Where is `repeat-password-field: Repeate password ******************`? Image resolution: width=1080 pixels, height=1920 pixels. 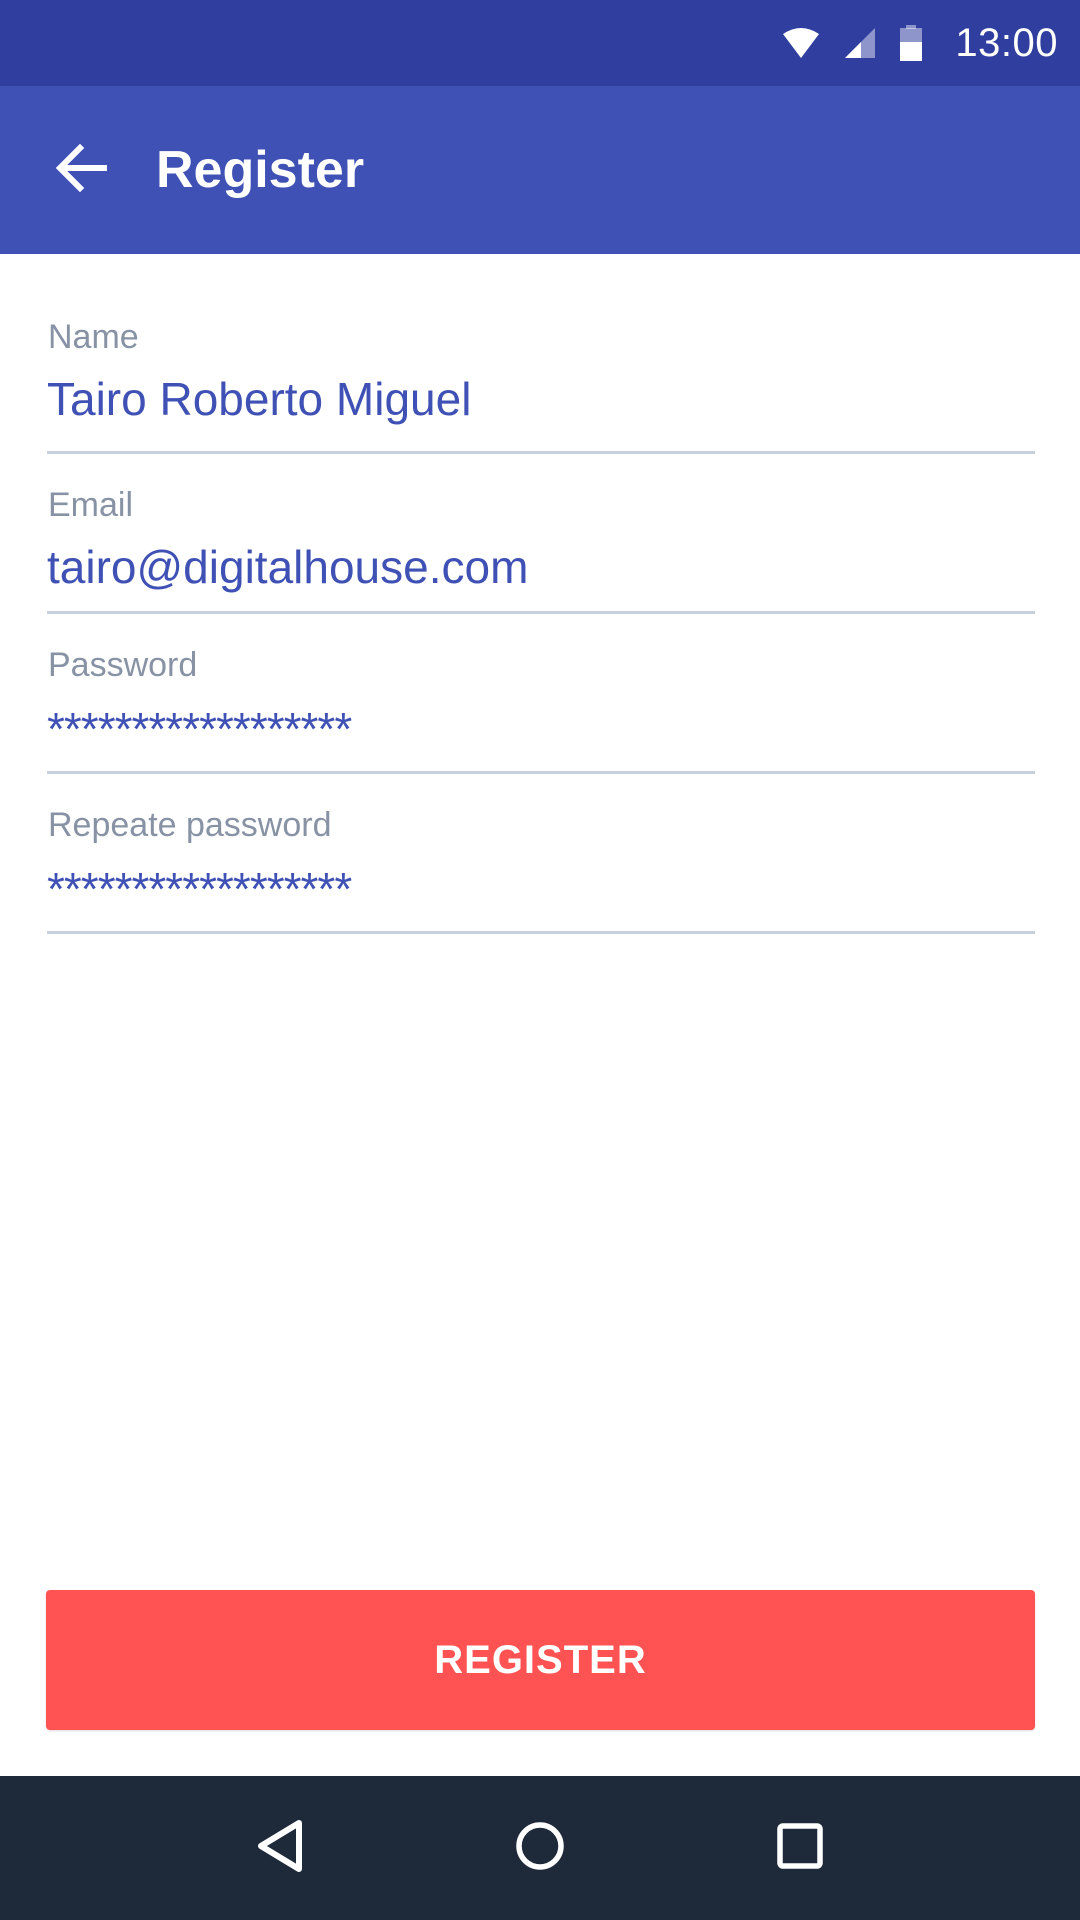
repeat-password-field: Repeate password ****************** is located at coordinates (541, 854).